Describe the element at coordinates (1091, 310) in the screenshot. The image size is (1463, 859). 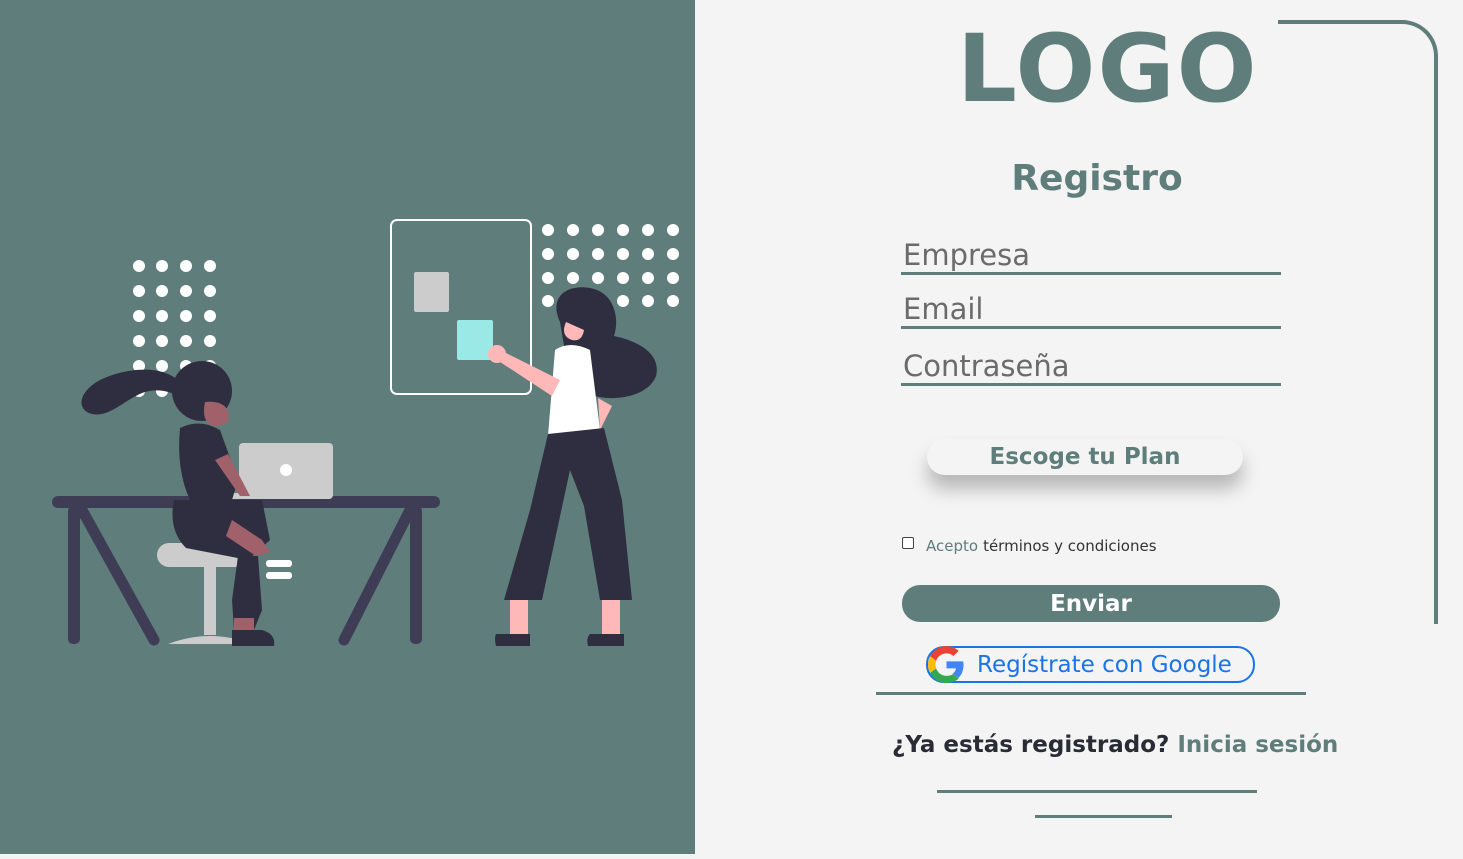
I see `email-field: Email` at that location.